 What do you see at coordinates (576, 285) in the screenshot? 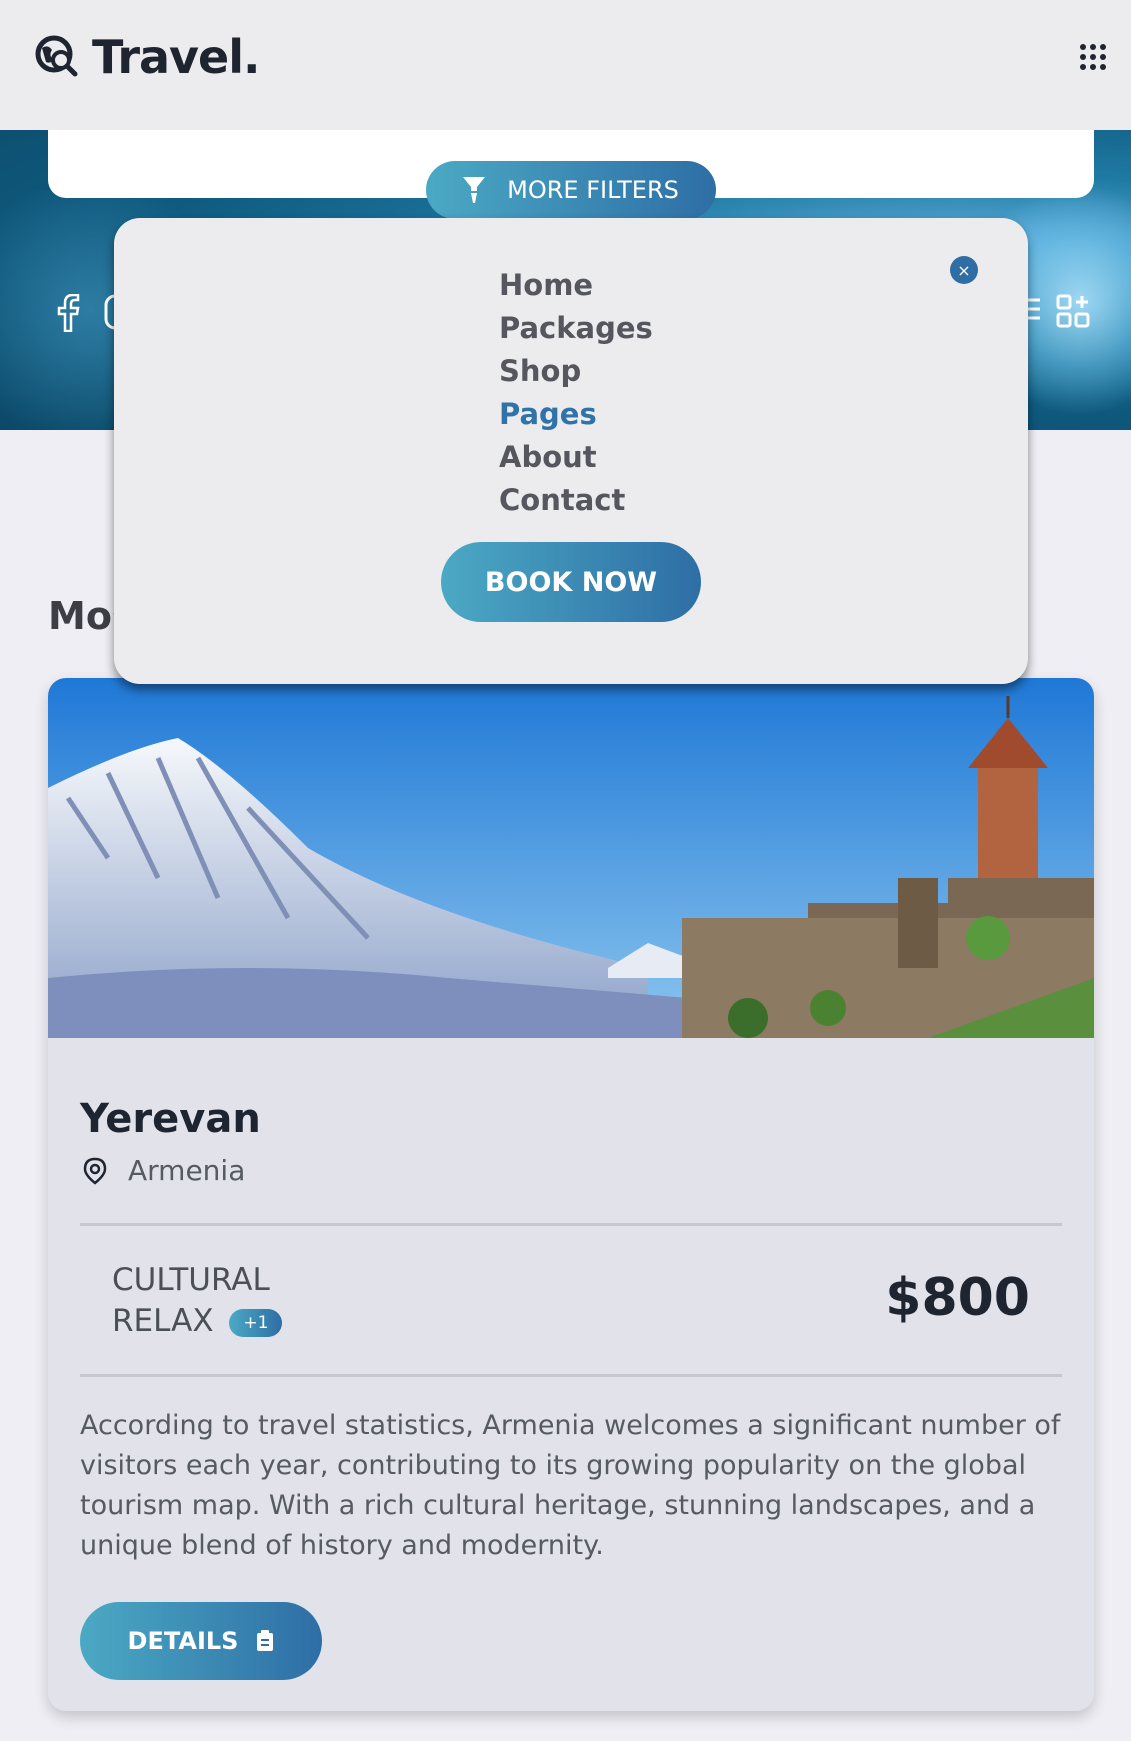
I see `nav-item-home: Home` at bounding box center [576, 285].